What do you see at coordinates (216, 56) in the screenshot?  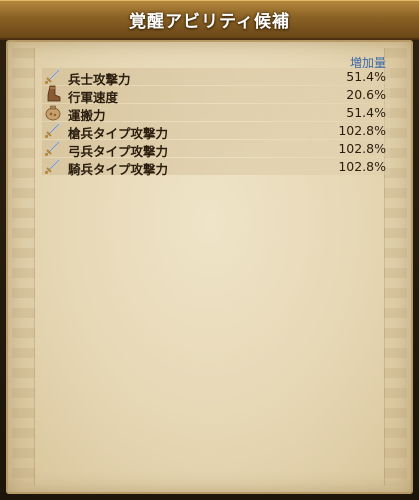 I see `table-header: 増加量` at bounding box center [216, 56].